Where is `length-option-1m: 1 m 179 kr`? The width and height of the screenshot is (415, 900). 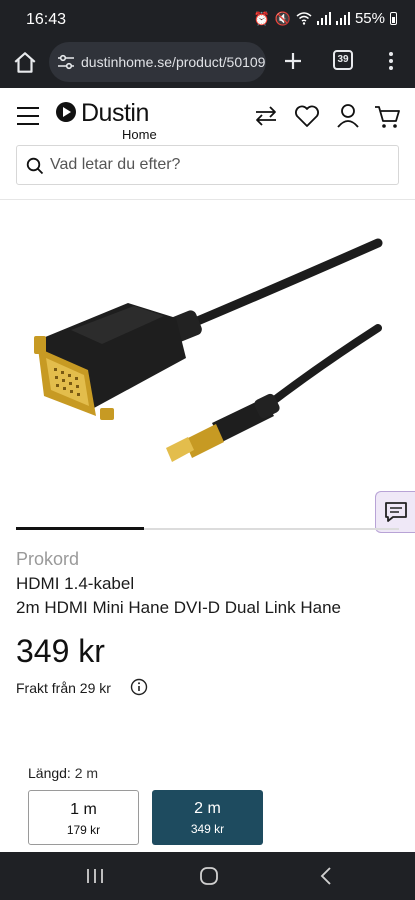 length-option-1m: 1 m 179 kr is located at coordinates (83, 817).